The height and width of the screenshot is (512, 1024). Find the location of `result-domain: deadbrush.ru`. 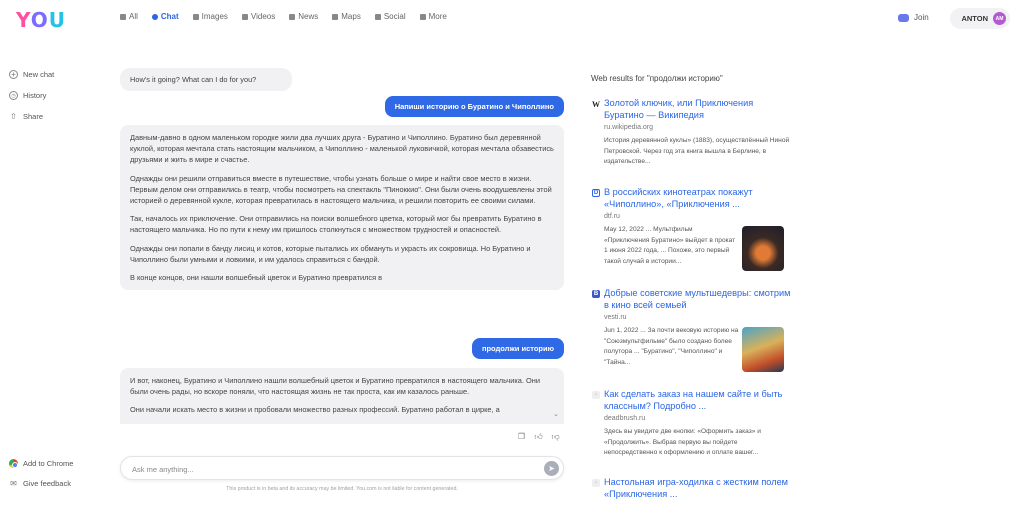

result-domain: deadbrush.ru is located at coordinates (698, 418).